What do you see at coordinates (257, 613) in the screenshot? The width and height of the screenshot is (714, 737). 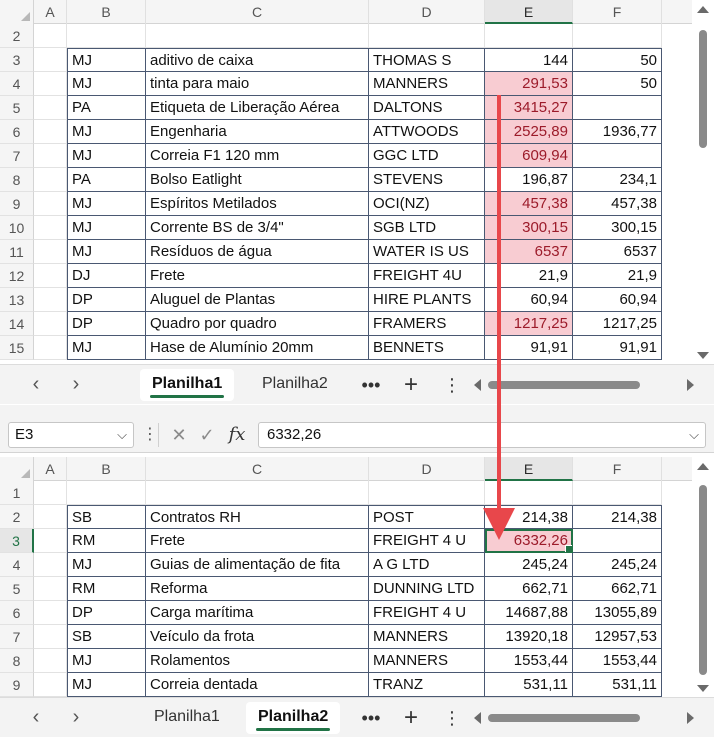 I see `cell-c: Carga marítima` at bounding box center [257, 613].